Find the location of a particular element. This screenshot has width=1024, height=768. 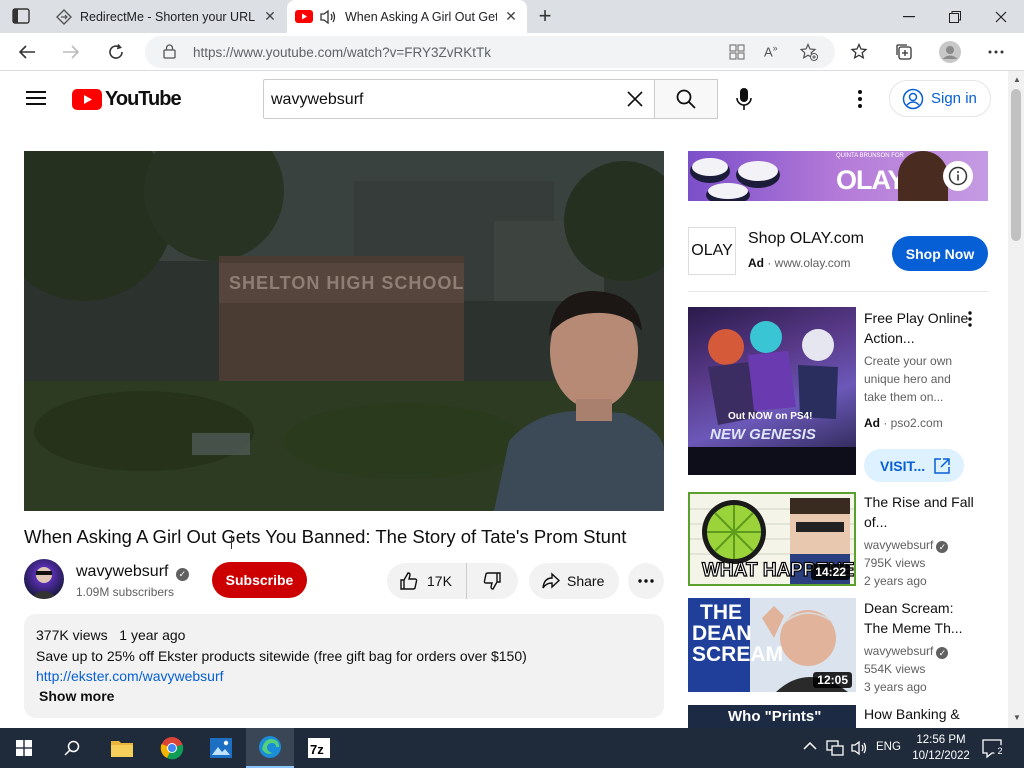

olay-ad-banner: QUINTA BRUNSON FOR OLAY is located at coordinates (838, 176).